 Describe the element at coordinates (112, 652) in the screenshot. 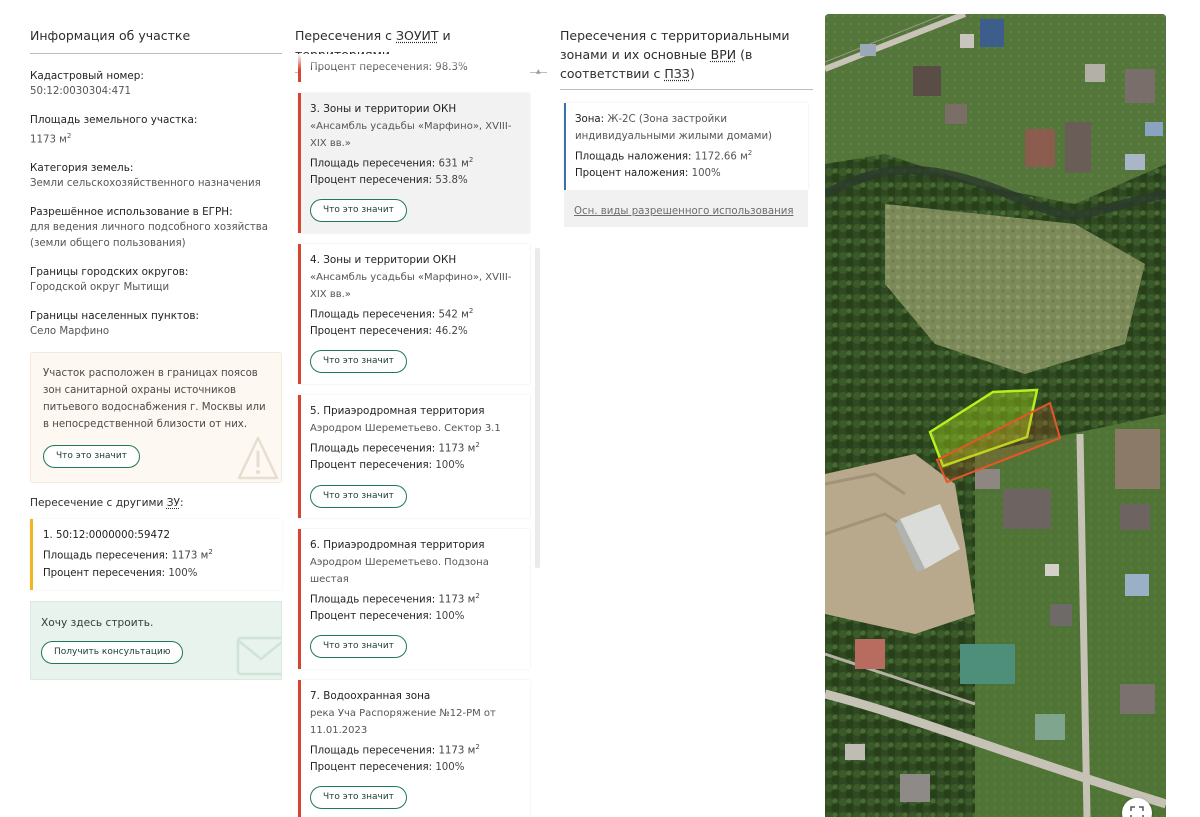

I see `get-consultation-button: Получить консультацию` at that location.